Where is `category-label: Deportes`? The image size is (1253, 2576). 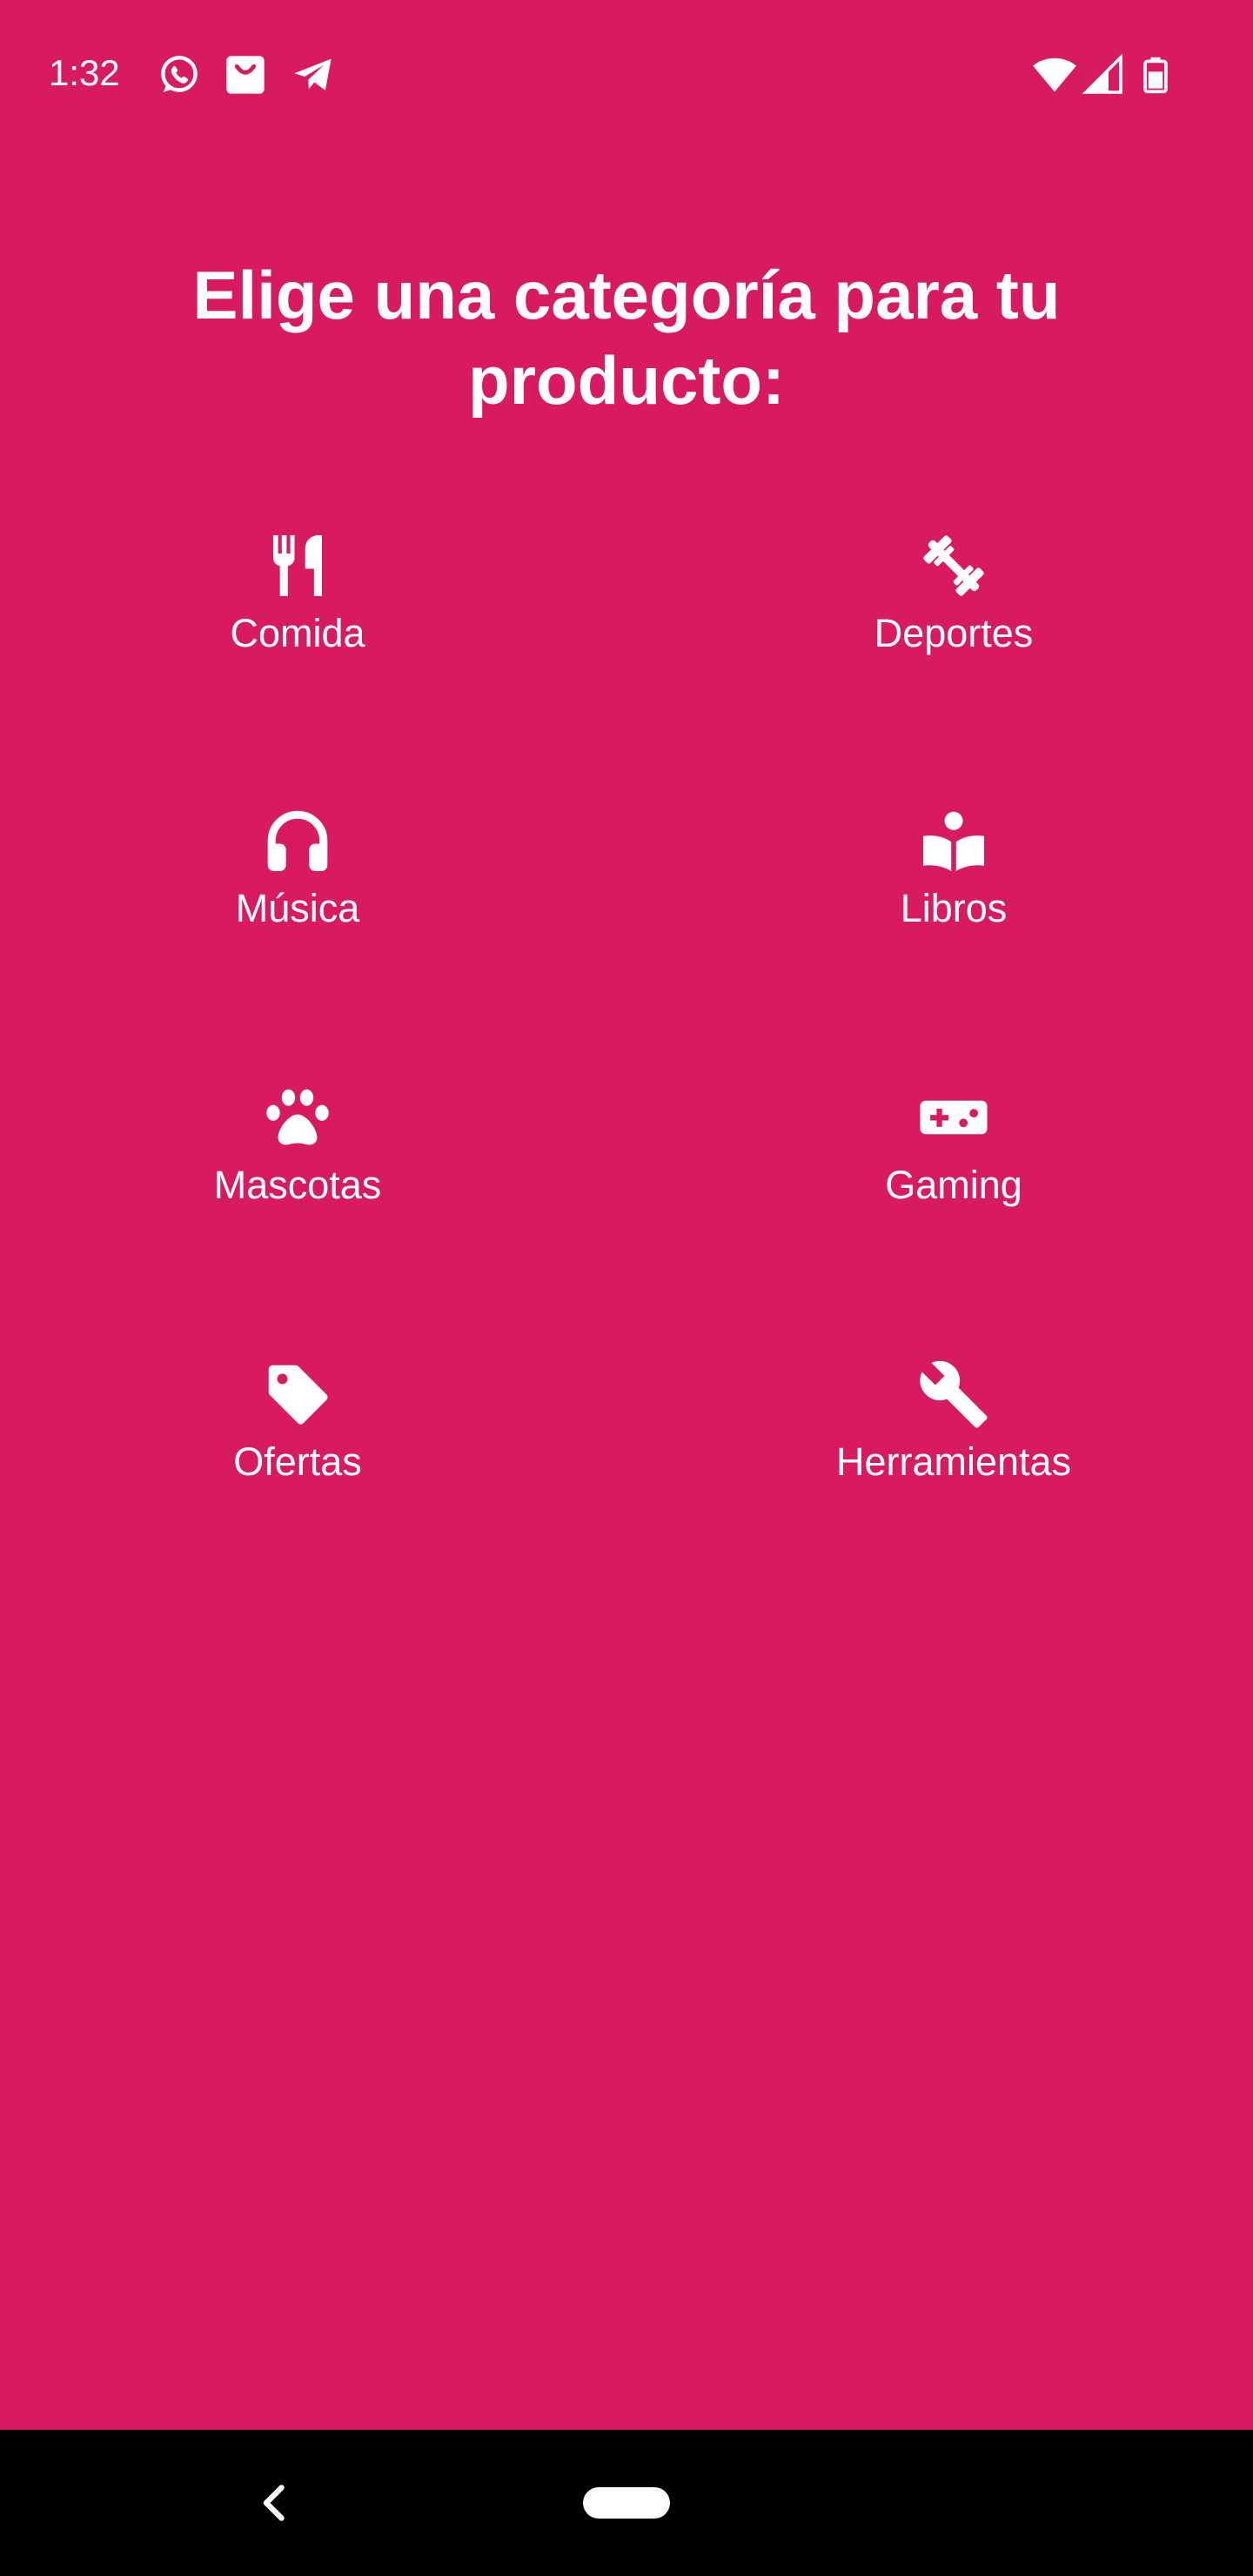
category-label: Deportes is located at coordinates (954, 633).